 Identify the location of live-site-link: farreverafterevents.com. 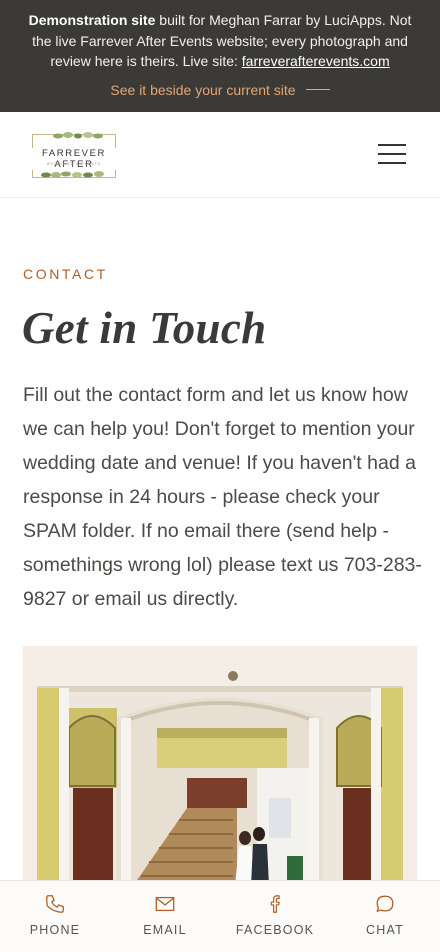
(316, 61).